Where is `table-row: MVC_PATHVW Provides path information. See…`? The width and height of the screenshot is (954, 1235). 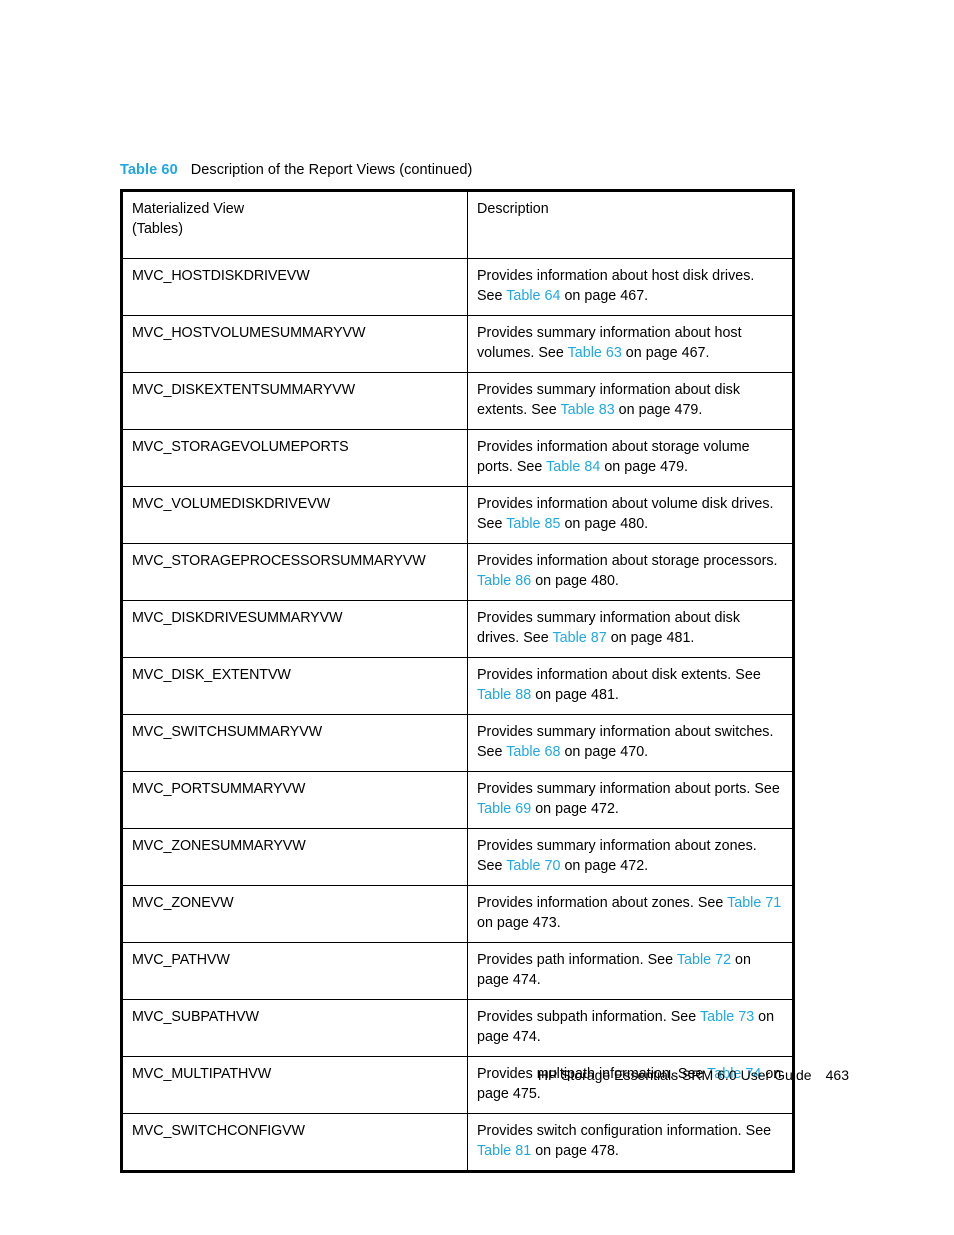
table-row: MVC_PATHVW Provides path information. See… is located at coordinates (457, 971).